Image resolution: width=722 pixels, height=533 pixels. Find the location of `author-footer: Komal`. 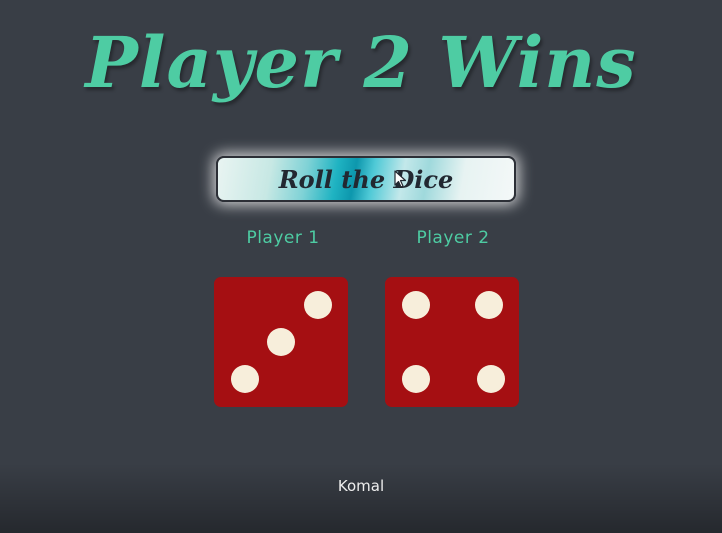

author-footer: Komal is located at coordinates (361, 486).